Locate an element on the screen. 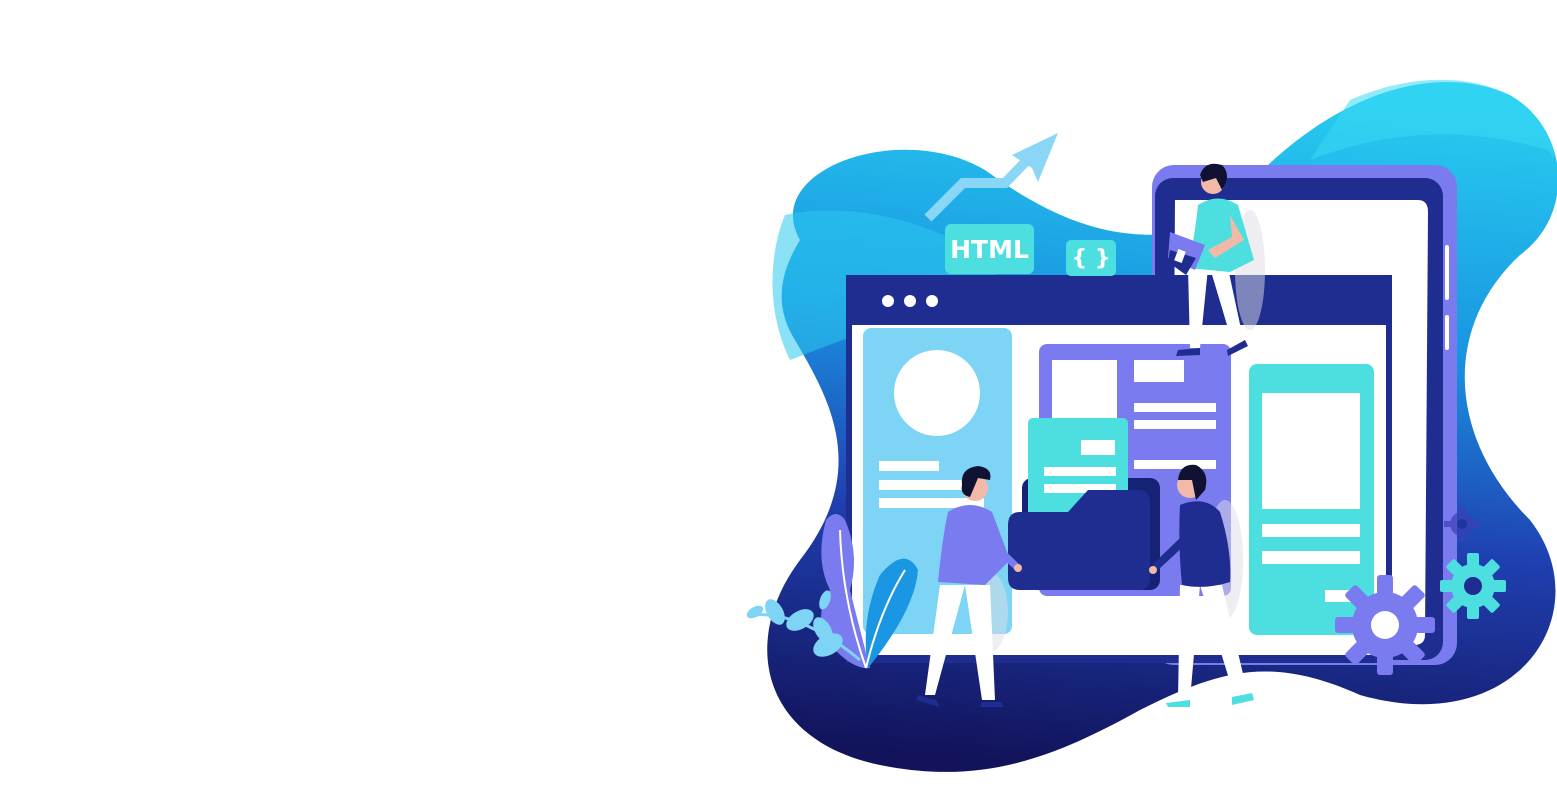  html-tag: HTML is located at coordinates (989, 249).